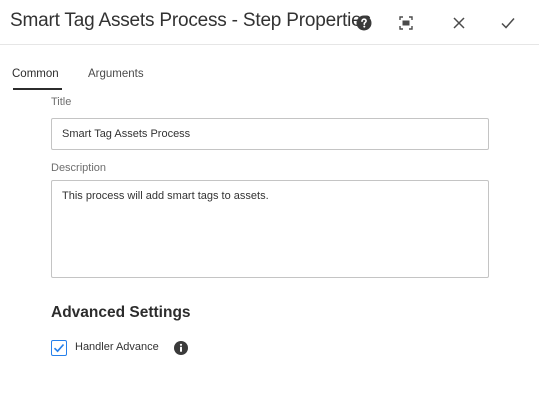 The width and height of the screenshot is (539, 400). I want to click on info-icon, so click(181, 348).